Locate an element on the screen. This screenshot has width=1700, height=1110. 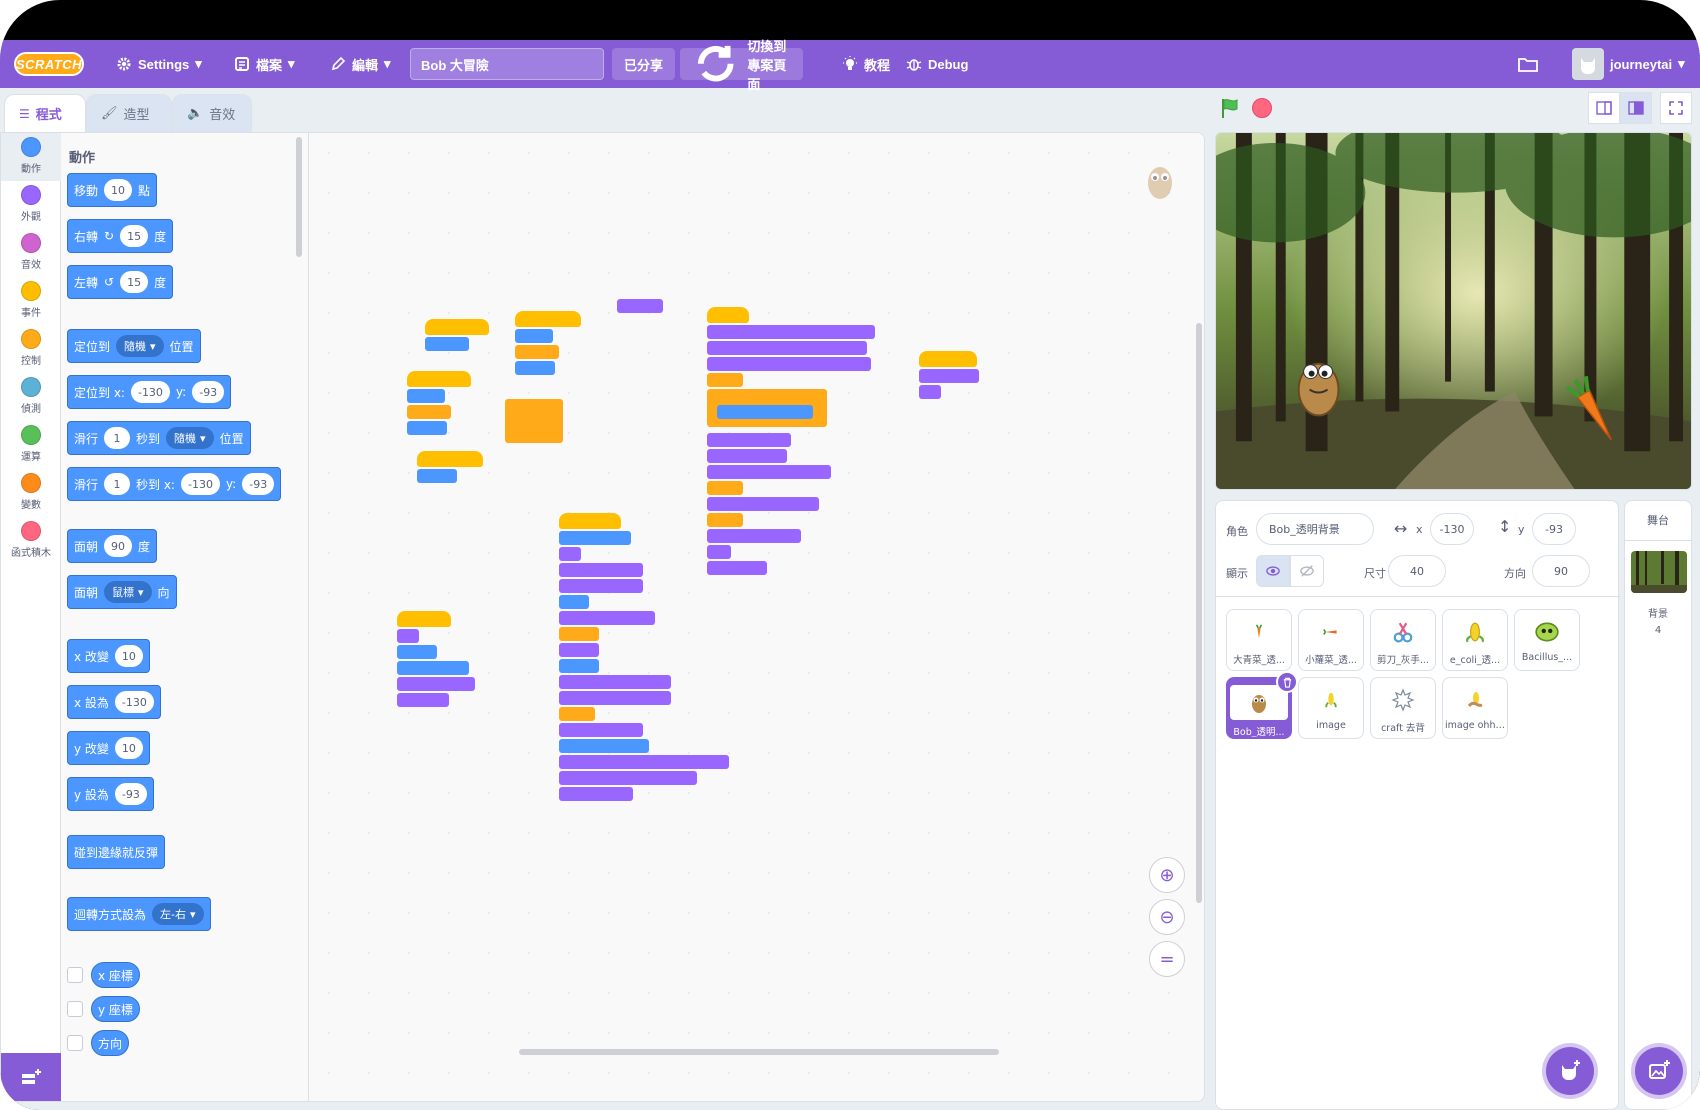
account-menu: journeytai ▾ is located at coordinates (1628, 64).